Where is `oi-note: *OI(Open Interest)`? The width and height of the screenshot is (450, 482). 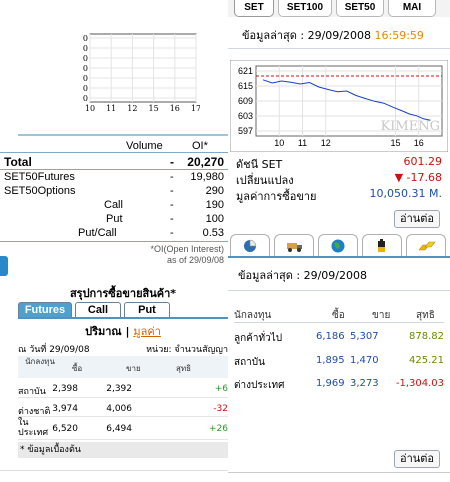
oi-note: *OI(Open Interest) is located at coordinates (187, 249).